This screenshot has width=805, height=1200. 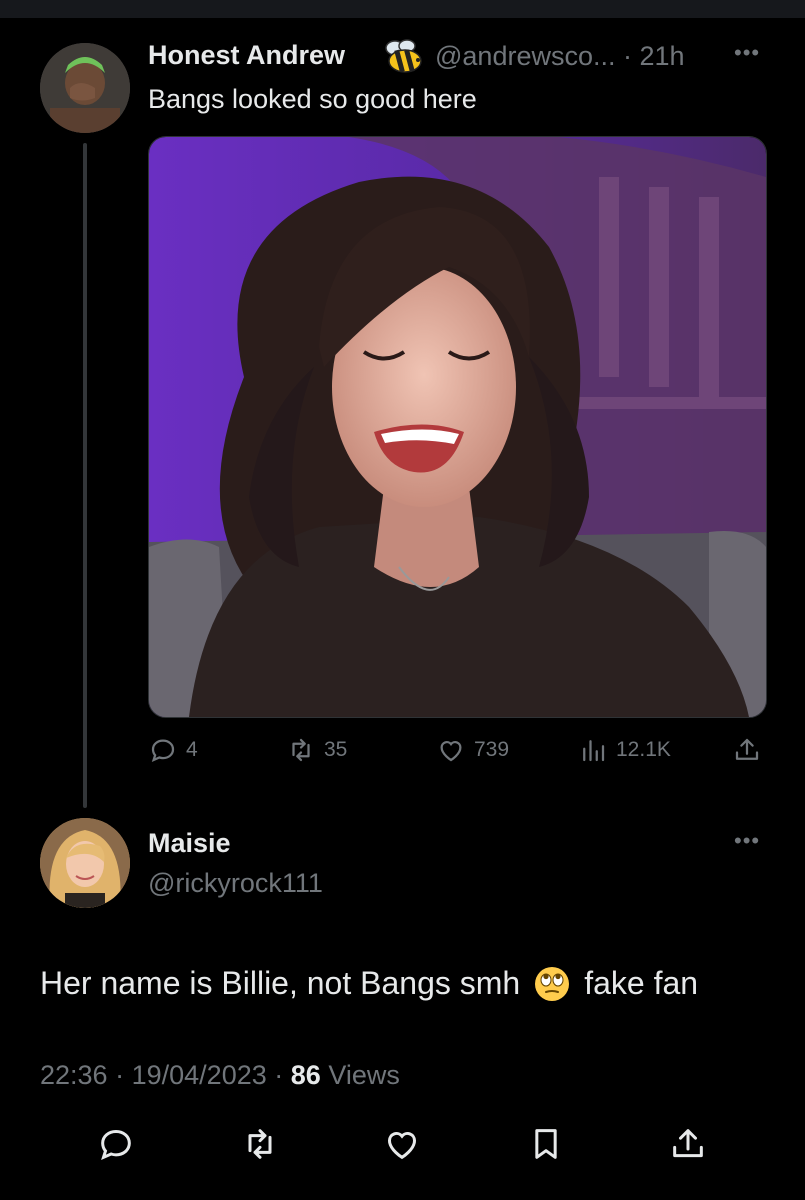 I want to click on author-name: Honest Andrew, so click(x=246, y=55).